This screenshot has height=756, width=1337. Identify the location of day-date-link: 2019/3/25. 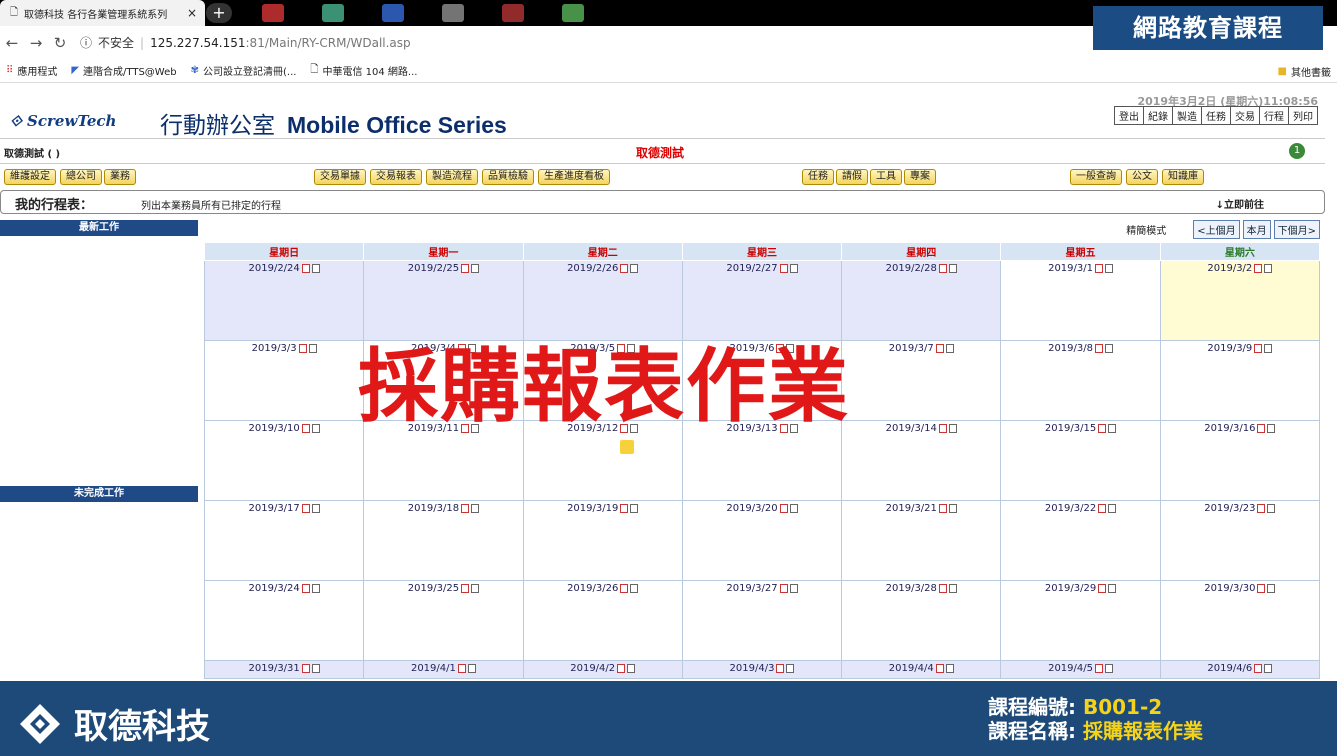
(433, 588).